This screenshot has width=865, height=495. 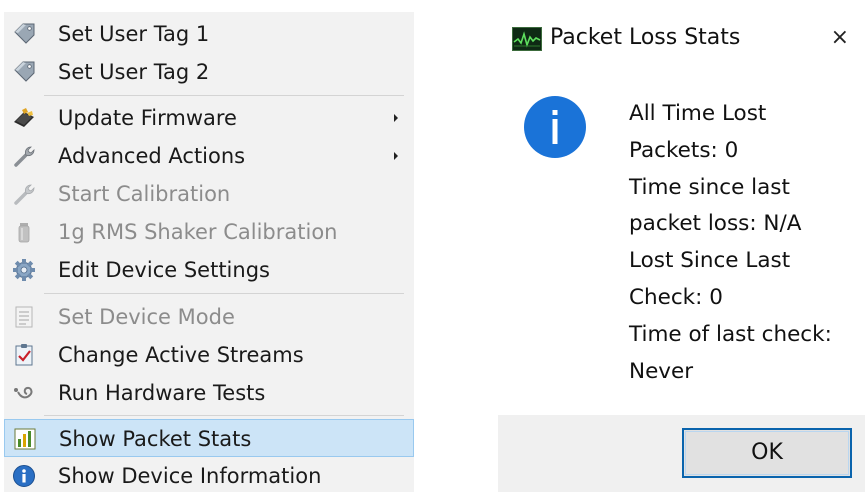 I want to click on dialog-footer: OK, so click(x=681, y=453).